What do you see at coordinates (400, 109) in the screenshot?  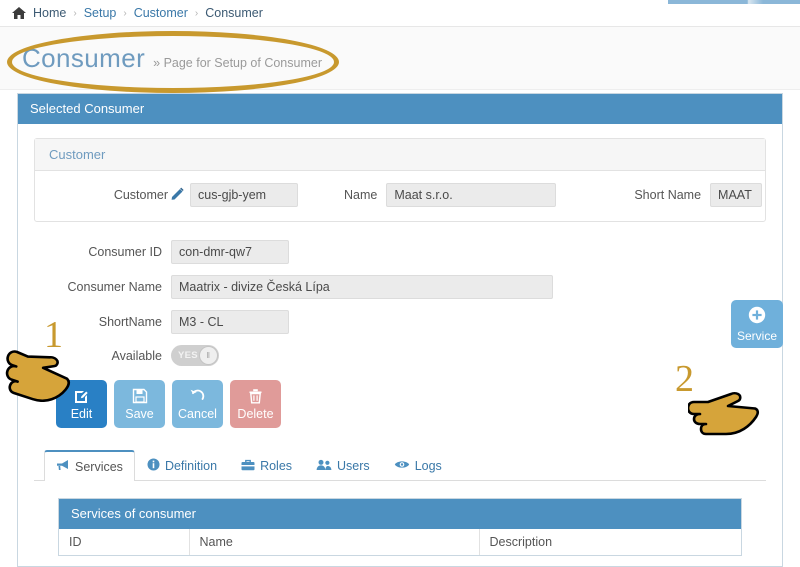 I see `panel-header: Selected Consumer` at bounding box center [400, 109].